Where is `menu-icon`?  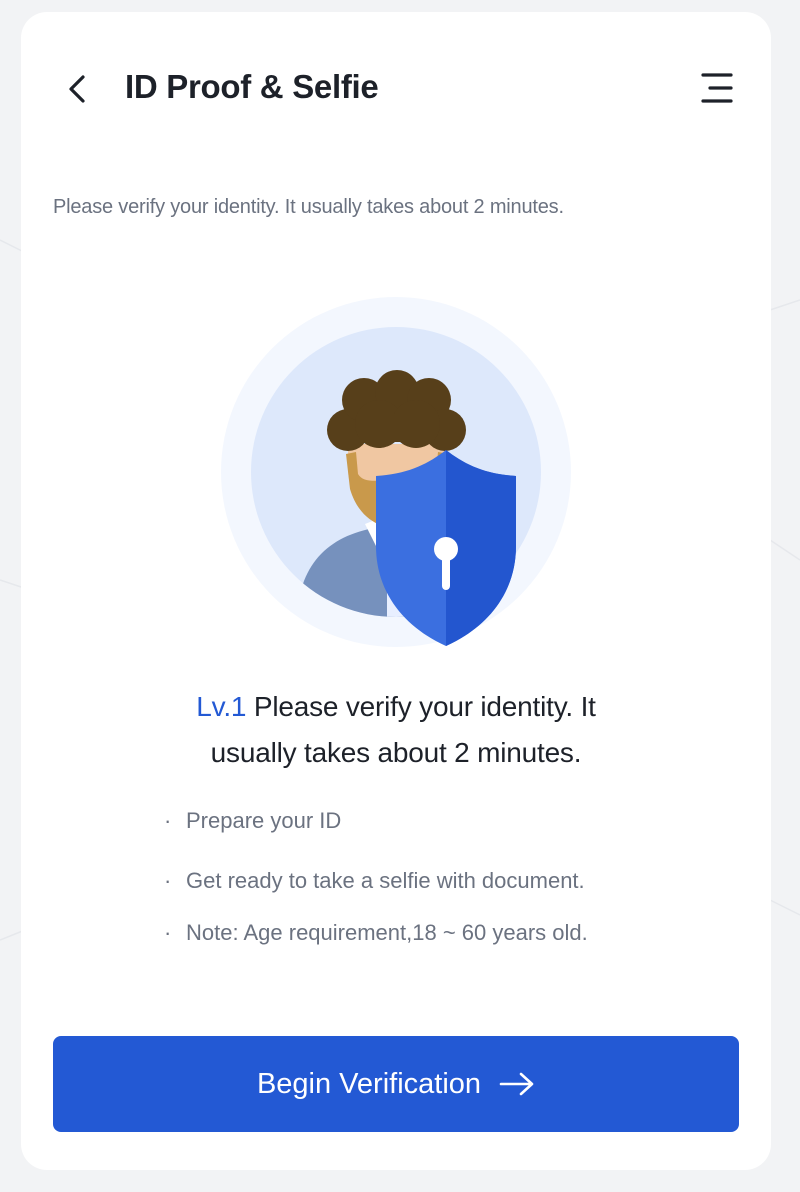
menu-icon is located at coordinates (717, 88).